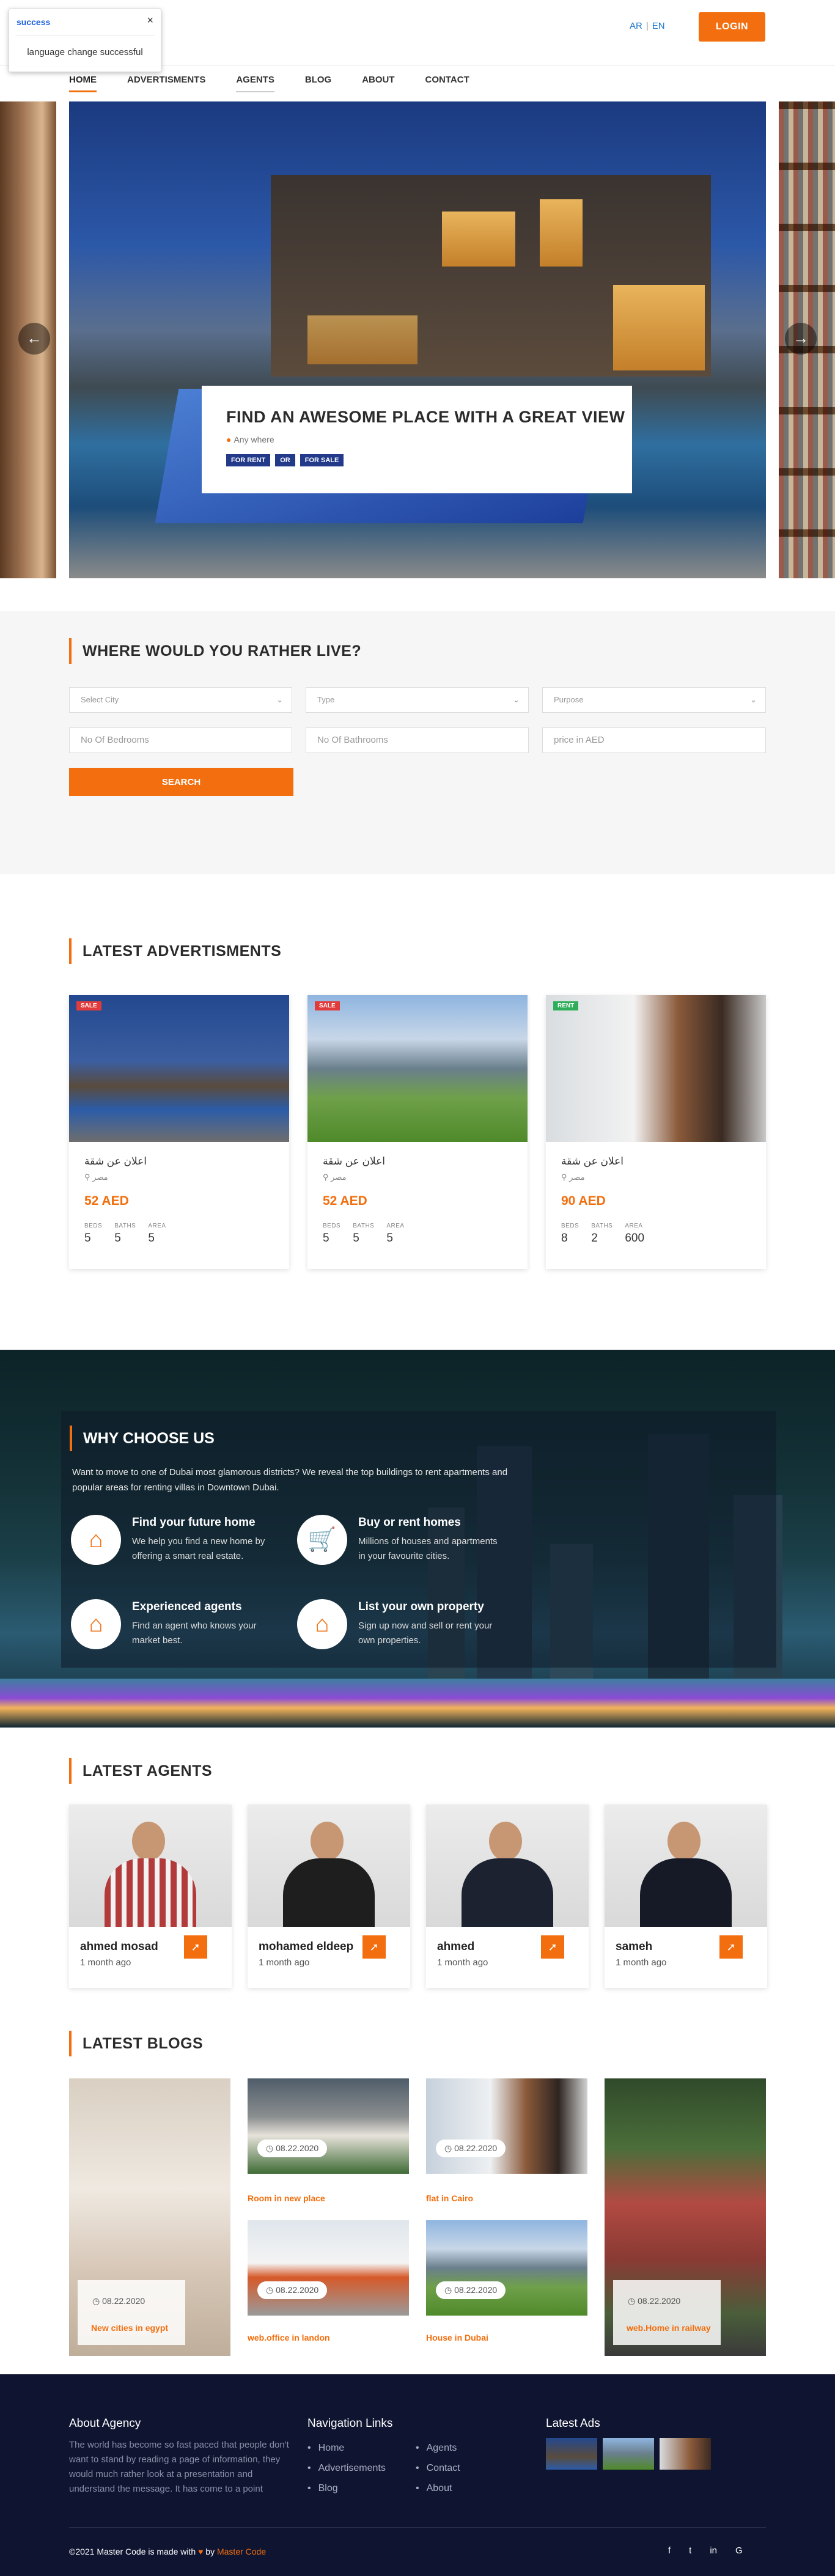 Image resolution: width=835 pixels, height=2576 pixels. Describe the element at coordinates (685, 2217) in the screenshot. I see `blog-card: ◷ 08.22.2020 web.Home in railway` at that location.